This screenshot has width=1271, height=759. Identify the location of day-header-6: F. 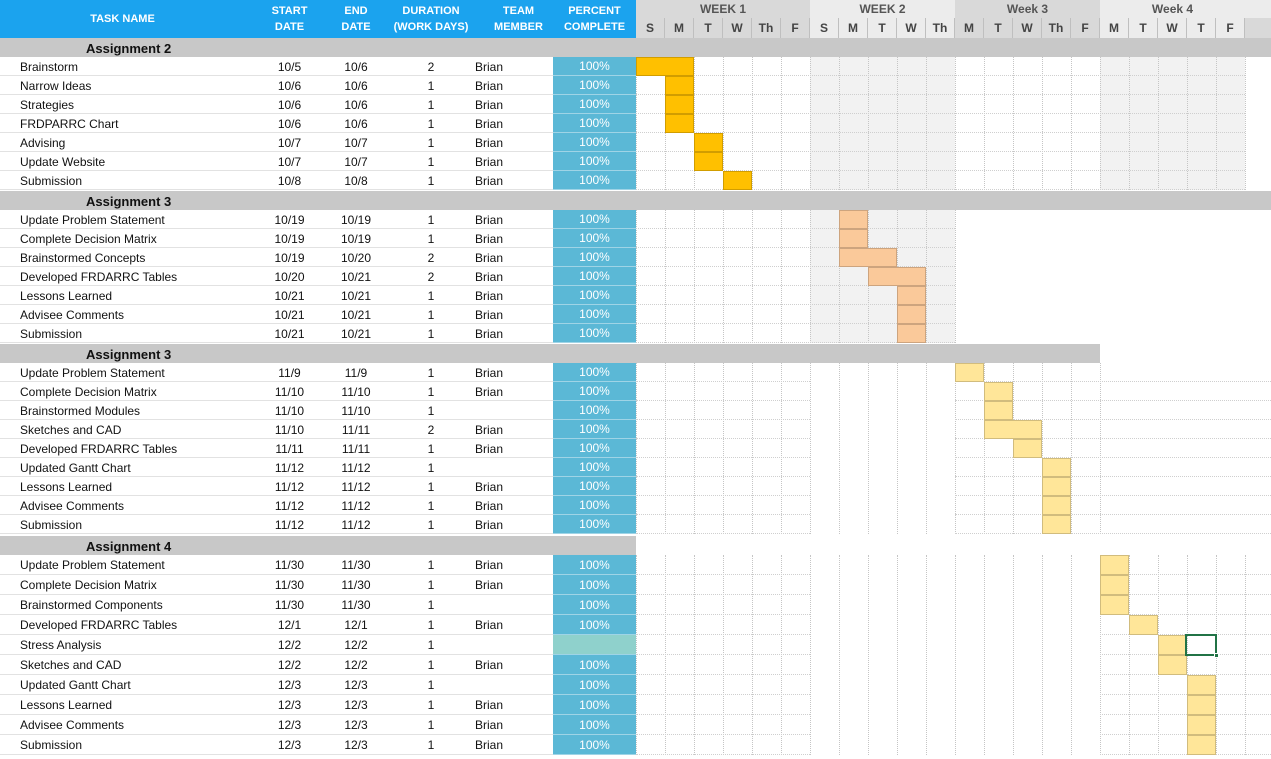
(795, 28).